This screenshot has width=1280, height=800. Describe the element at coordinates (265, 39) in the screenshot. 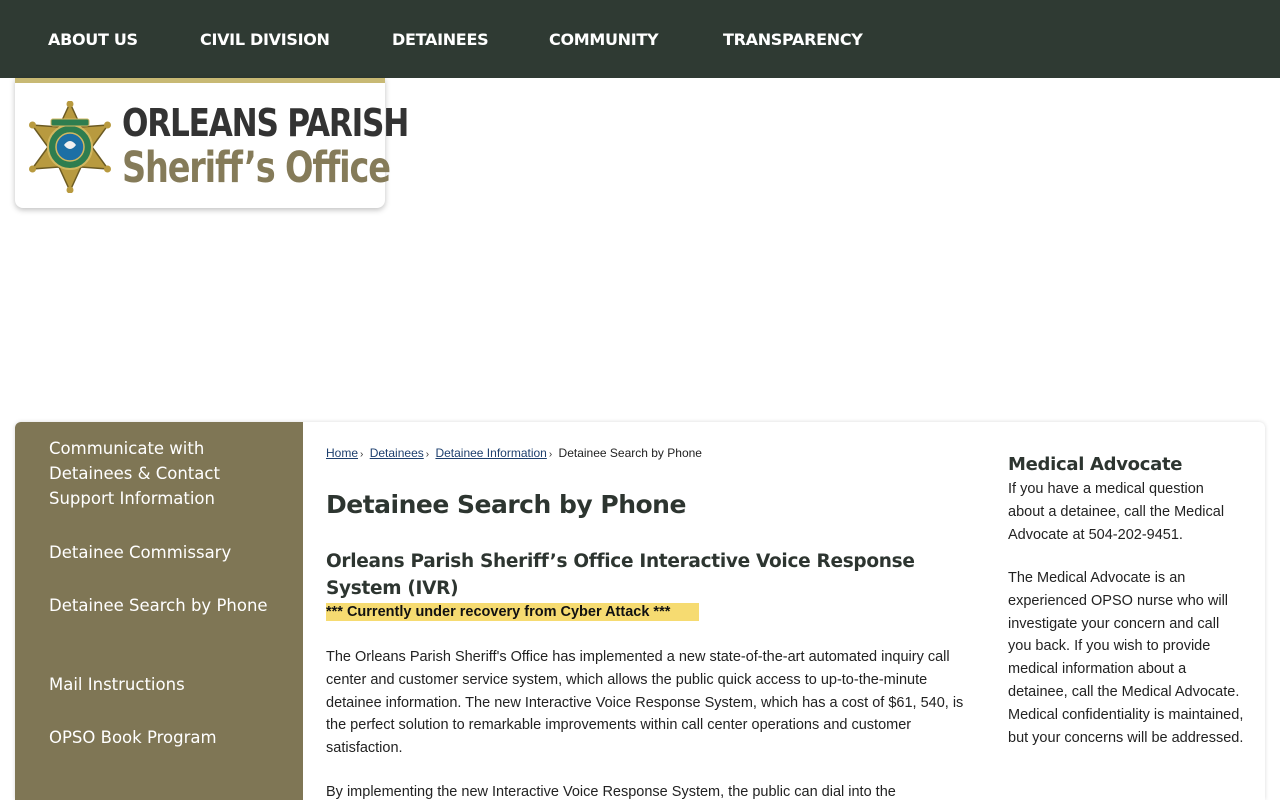

I see `nav-item-civil-division: CIVIL DIVISION` at that location.